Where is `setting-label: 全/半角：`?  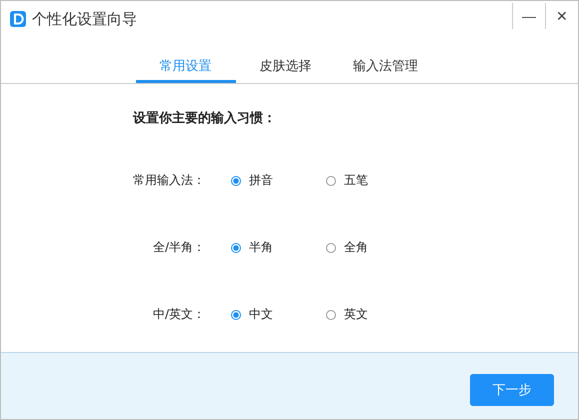 setting-label: 全/半角： is located at coordinates (178, 247).